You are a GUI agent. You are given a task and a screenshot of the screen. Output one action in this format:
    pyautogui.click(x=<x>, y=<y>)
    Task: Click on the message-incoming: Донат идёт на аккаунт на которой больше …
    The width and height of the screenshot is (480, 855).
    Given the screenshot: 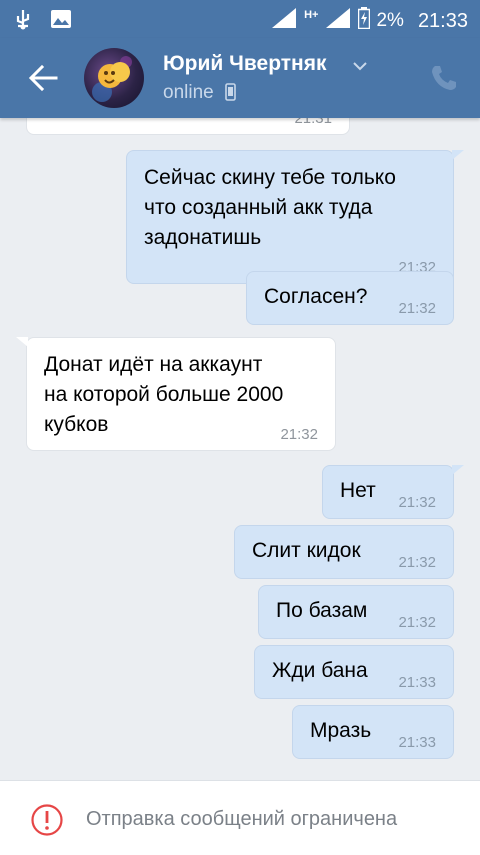 What is the action you would take?
    pyautogui.click(x=176, y=394)
    